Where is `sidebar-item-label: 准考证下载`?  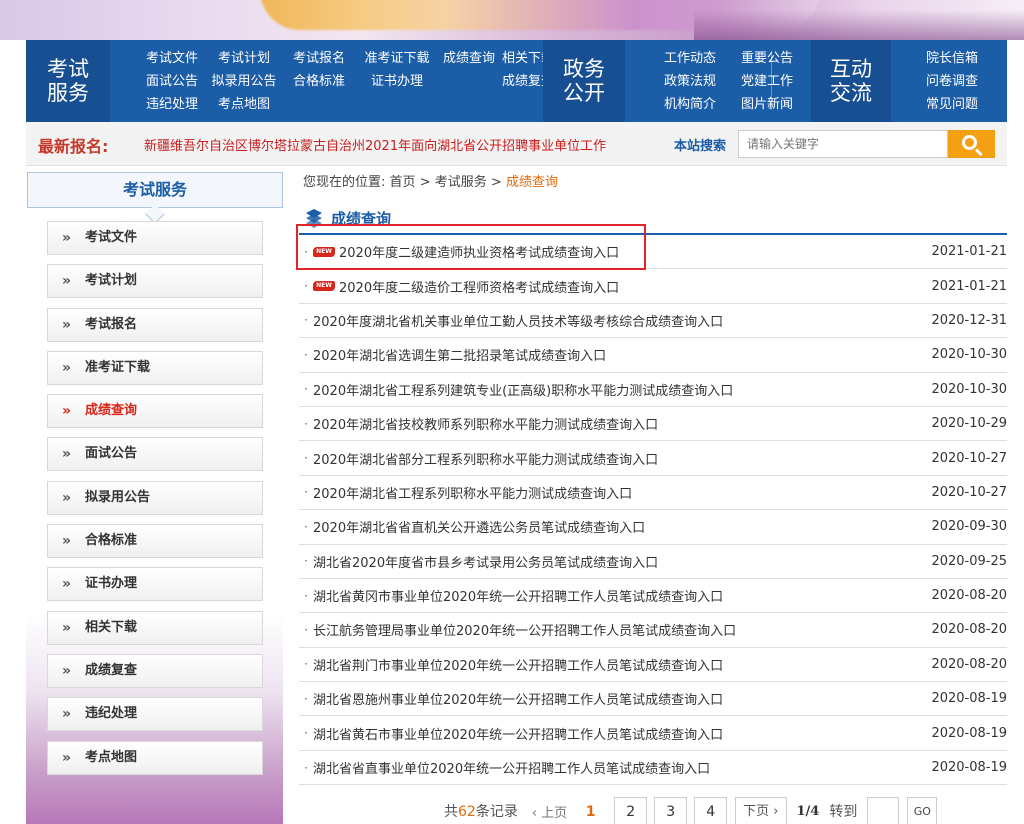
sidebar-item-label: 准考证下载 is located at coordinates (118, 367).